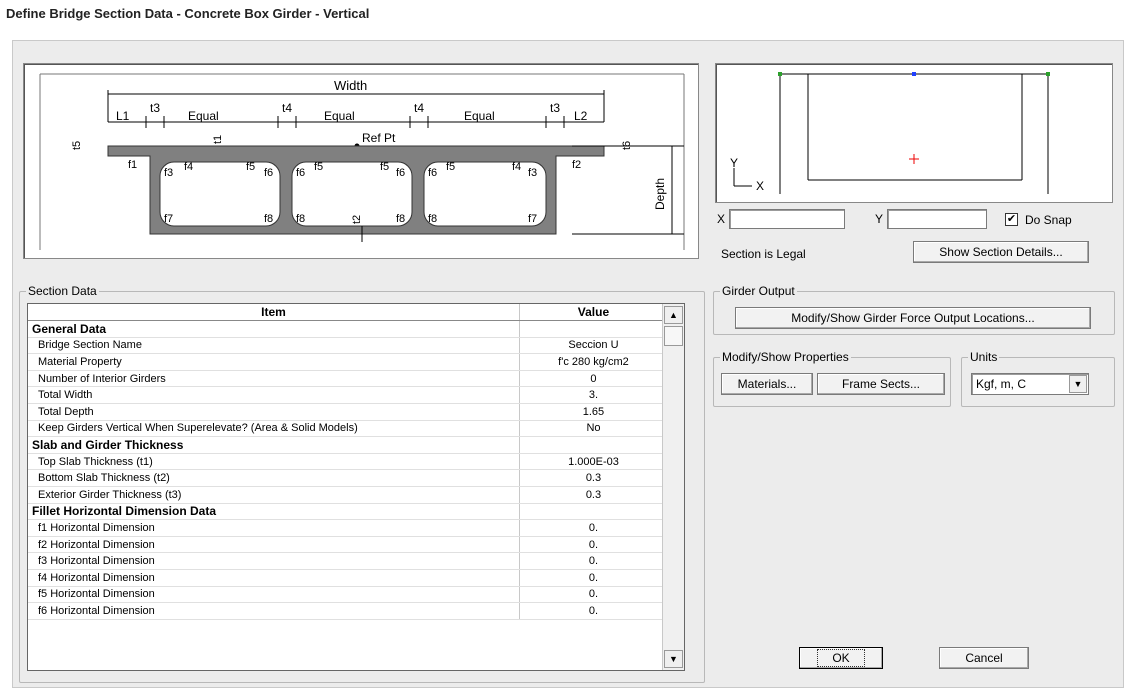  What do you see at coordinates (62, 291) in the screenshot?
I see `section-data-caption: Section Data` at bounding box center [62, 291].